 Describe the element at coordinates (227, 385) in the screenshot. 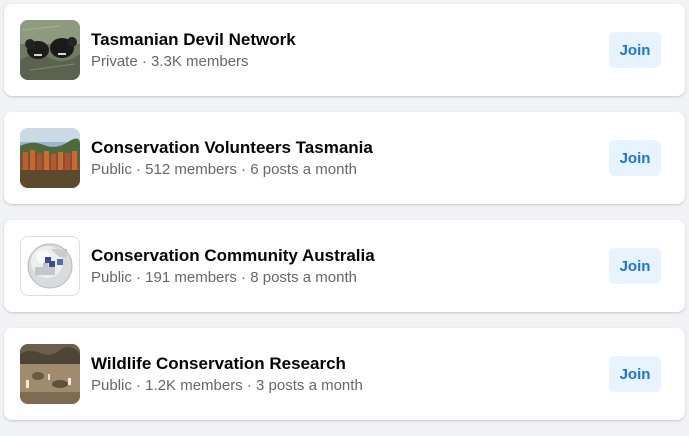

I see `group-meta: Public · 1.2K members · 3 posts a month` at that location.